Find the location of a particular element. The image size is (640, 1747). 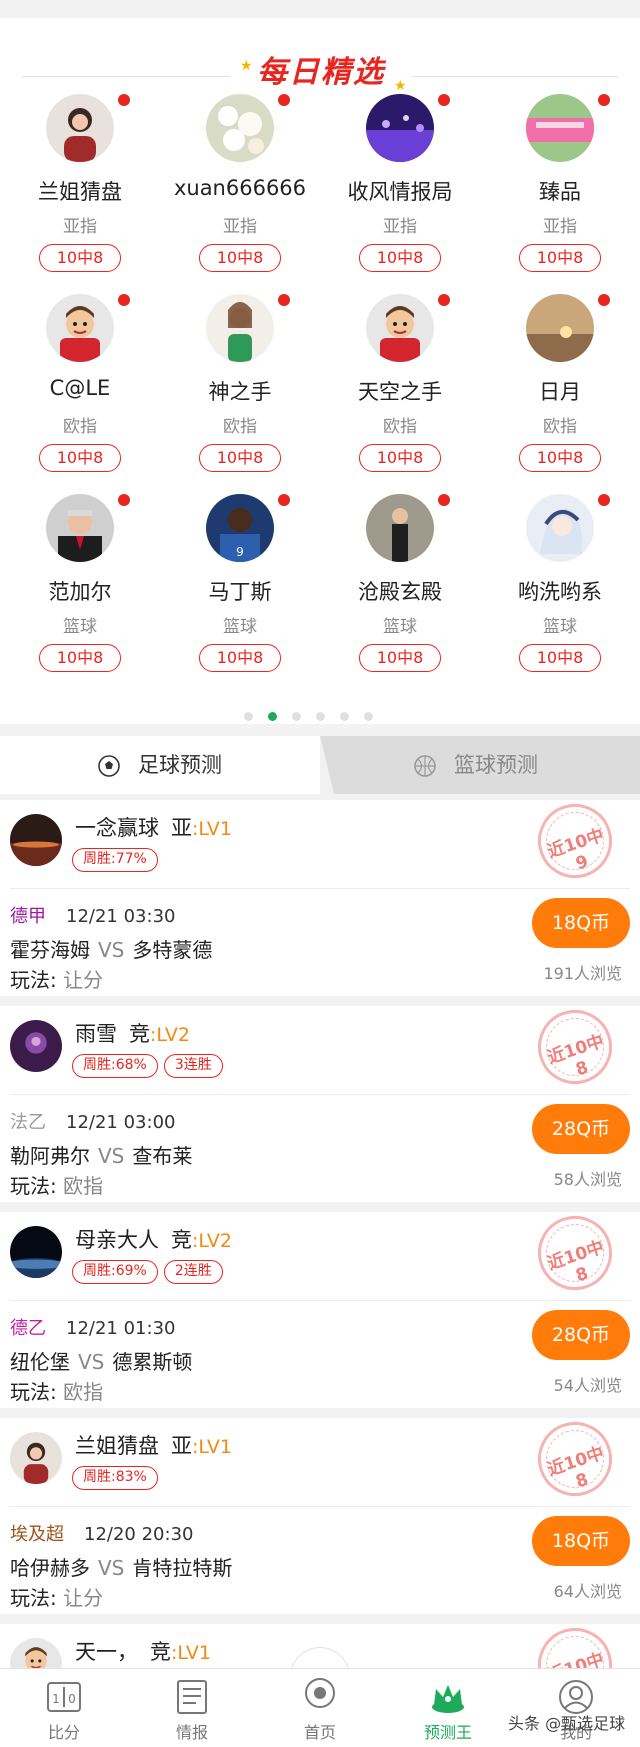

expert-card: xuan666666 亚指 10中8 is located at coordinates (240, 194).